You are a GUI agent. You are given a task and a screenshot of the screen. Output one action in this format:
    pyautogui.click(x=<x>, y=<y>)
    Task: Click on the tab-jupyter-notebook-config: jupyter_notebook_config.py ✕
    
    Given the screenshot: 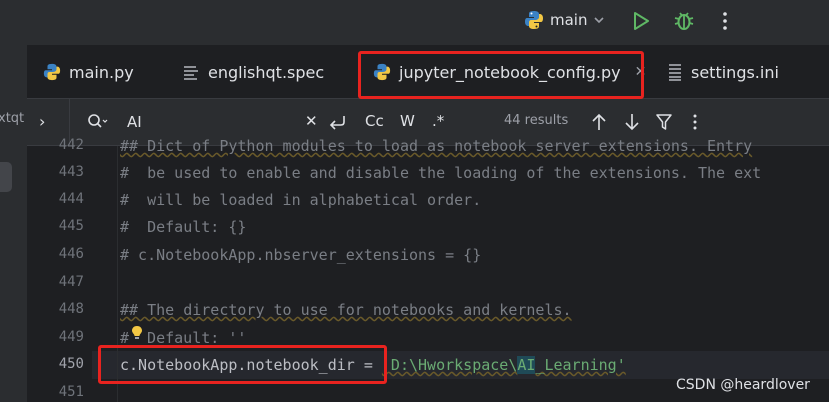 What is the action you would take?
    pyautogui.click(x=507, y=72)
    